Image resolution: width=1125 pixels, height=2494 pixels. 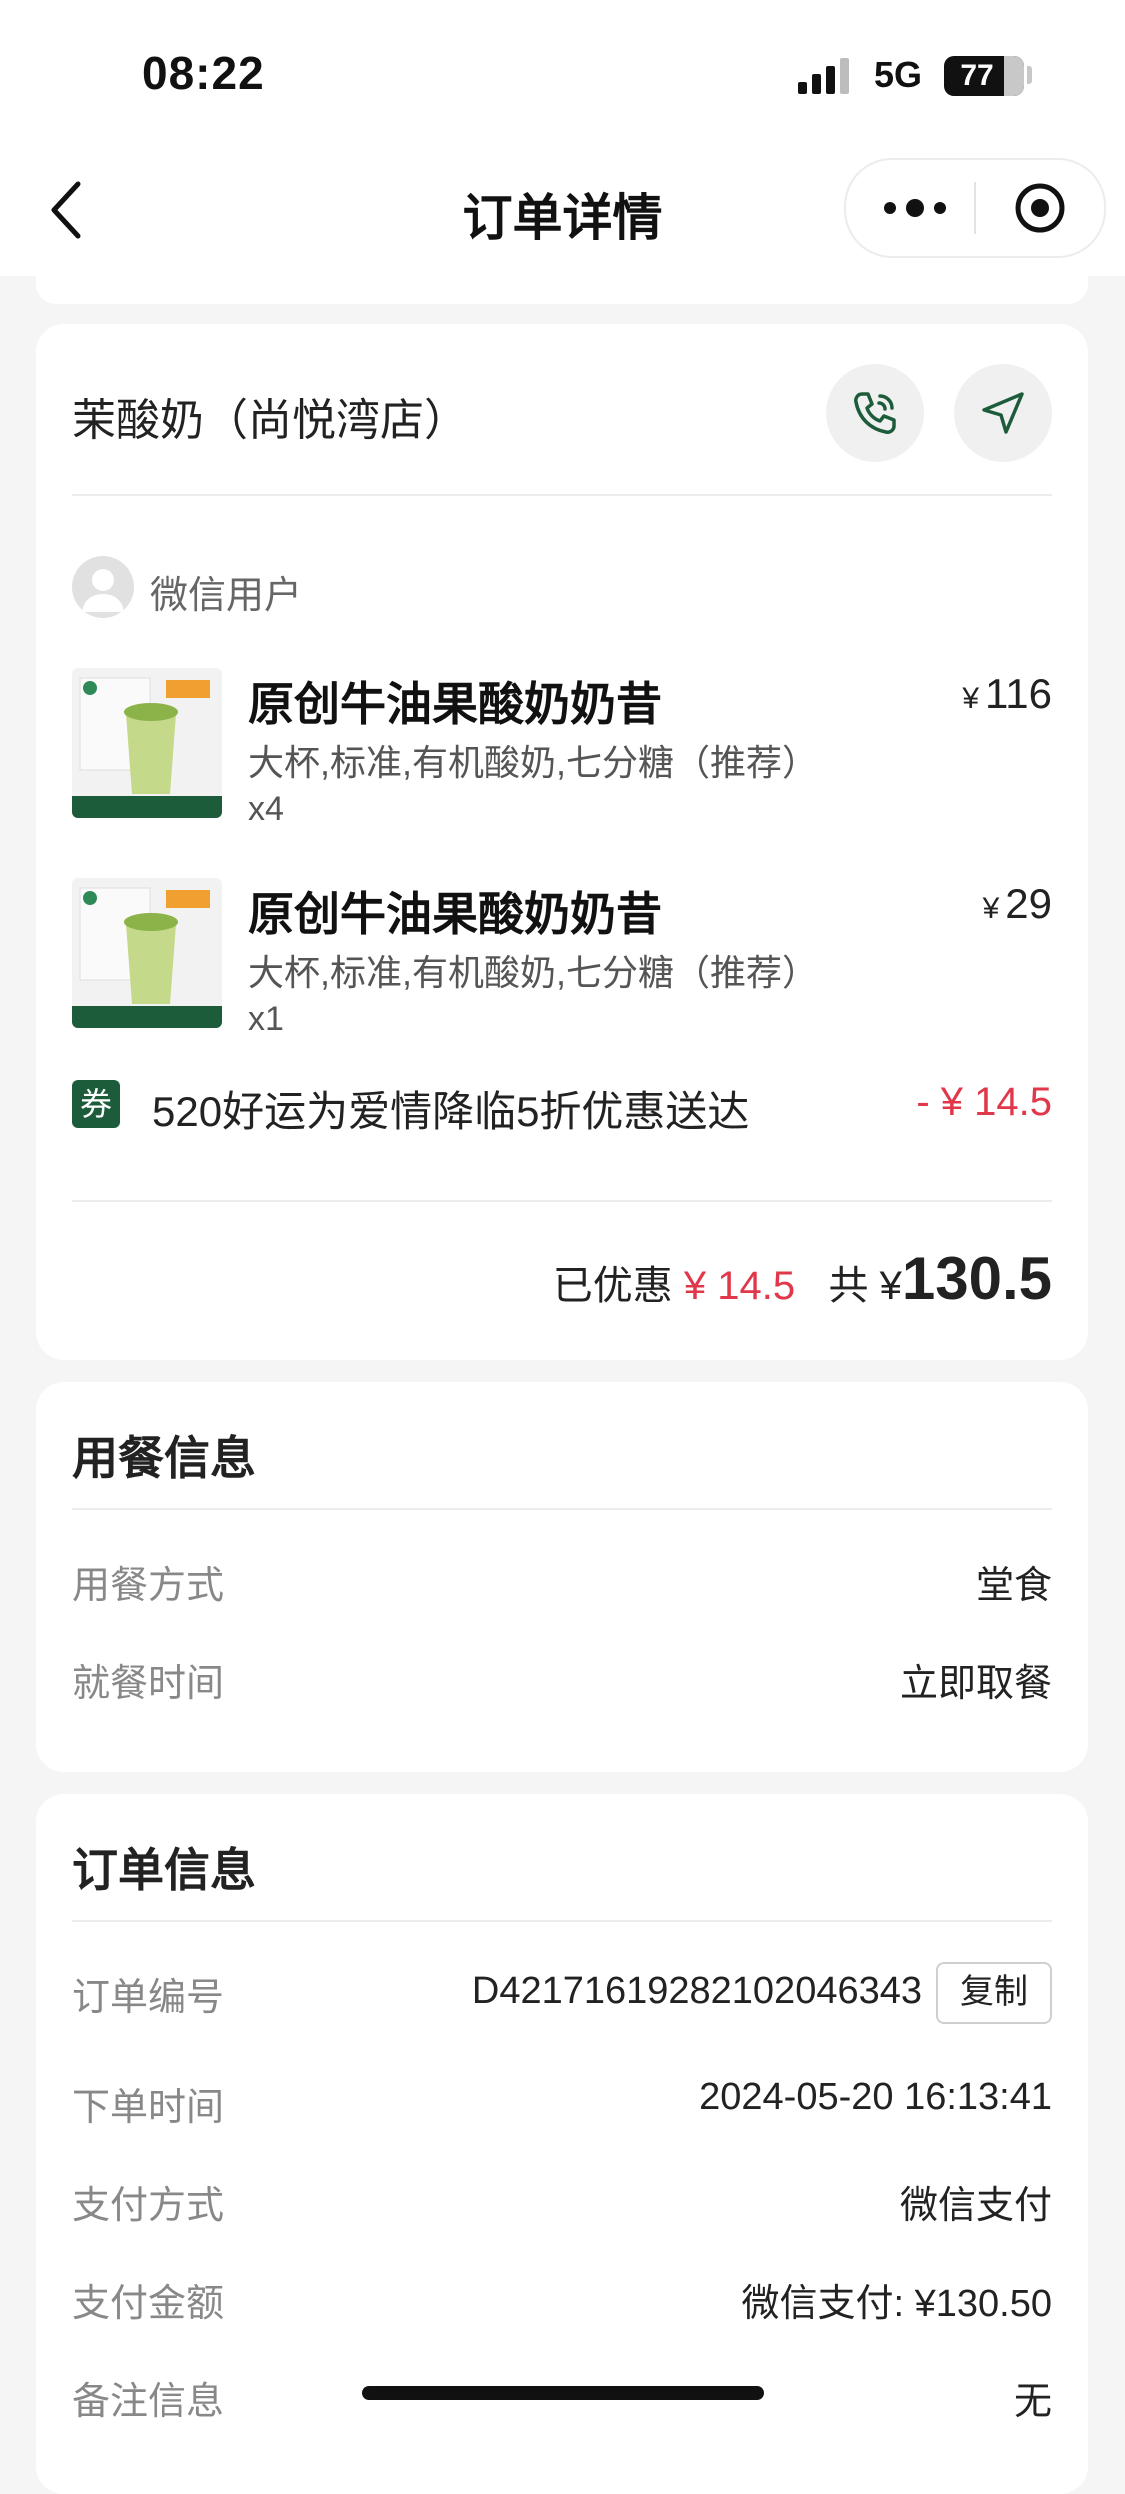 What do you see at coordinates (915, 208) in the screenshot?
I see `more-icon` at bounding box center [915, 208].